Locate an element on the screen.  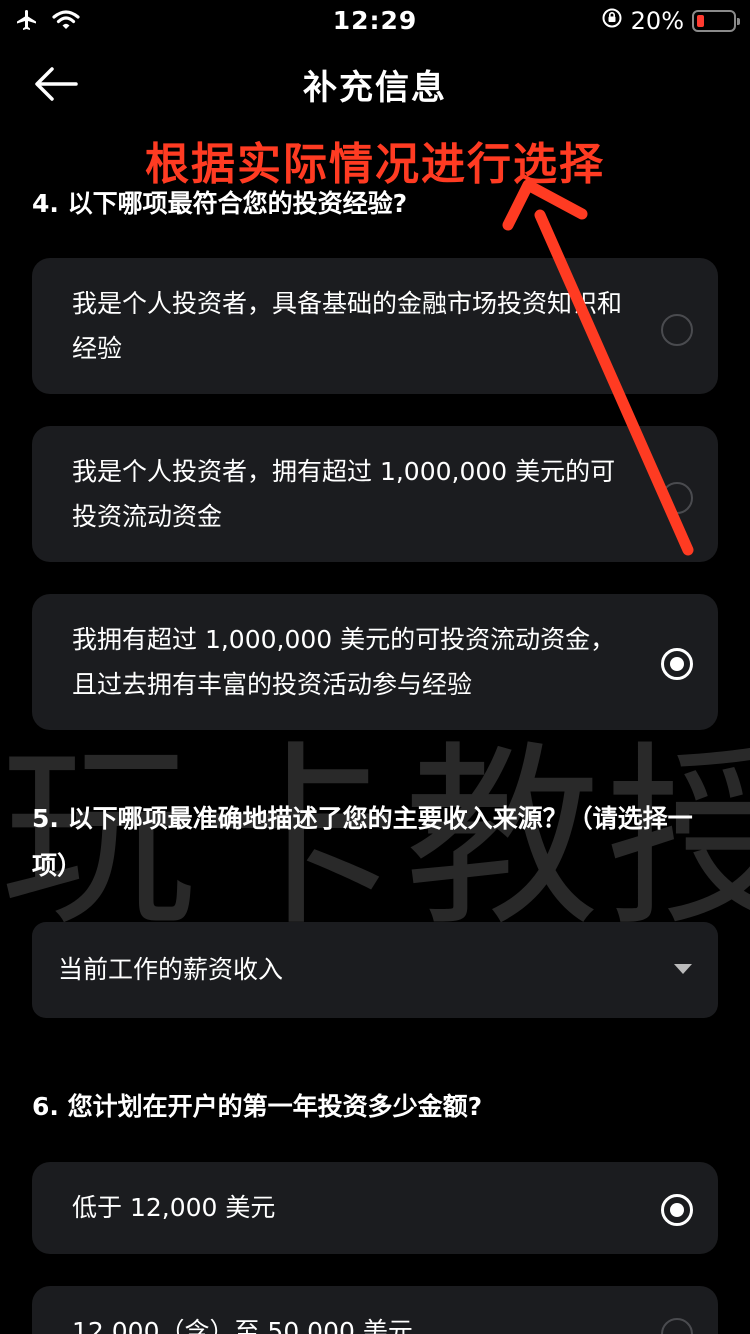
battery-fill is located at coordinates (700, 21).